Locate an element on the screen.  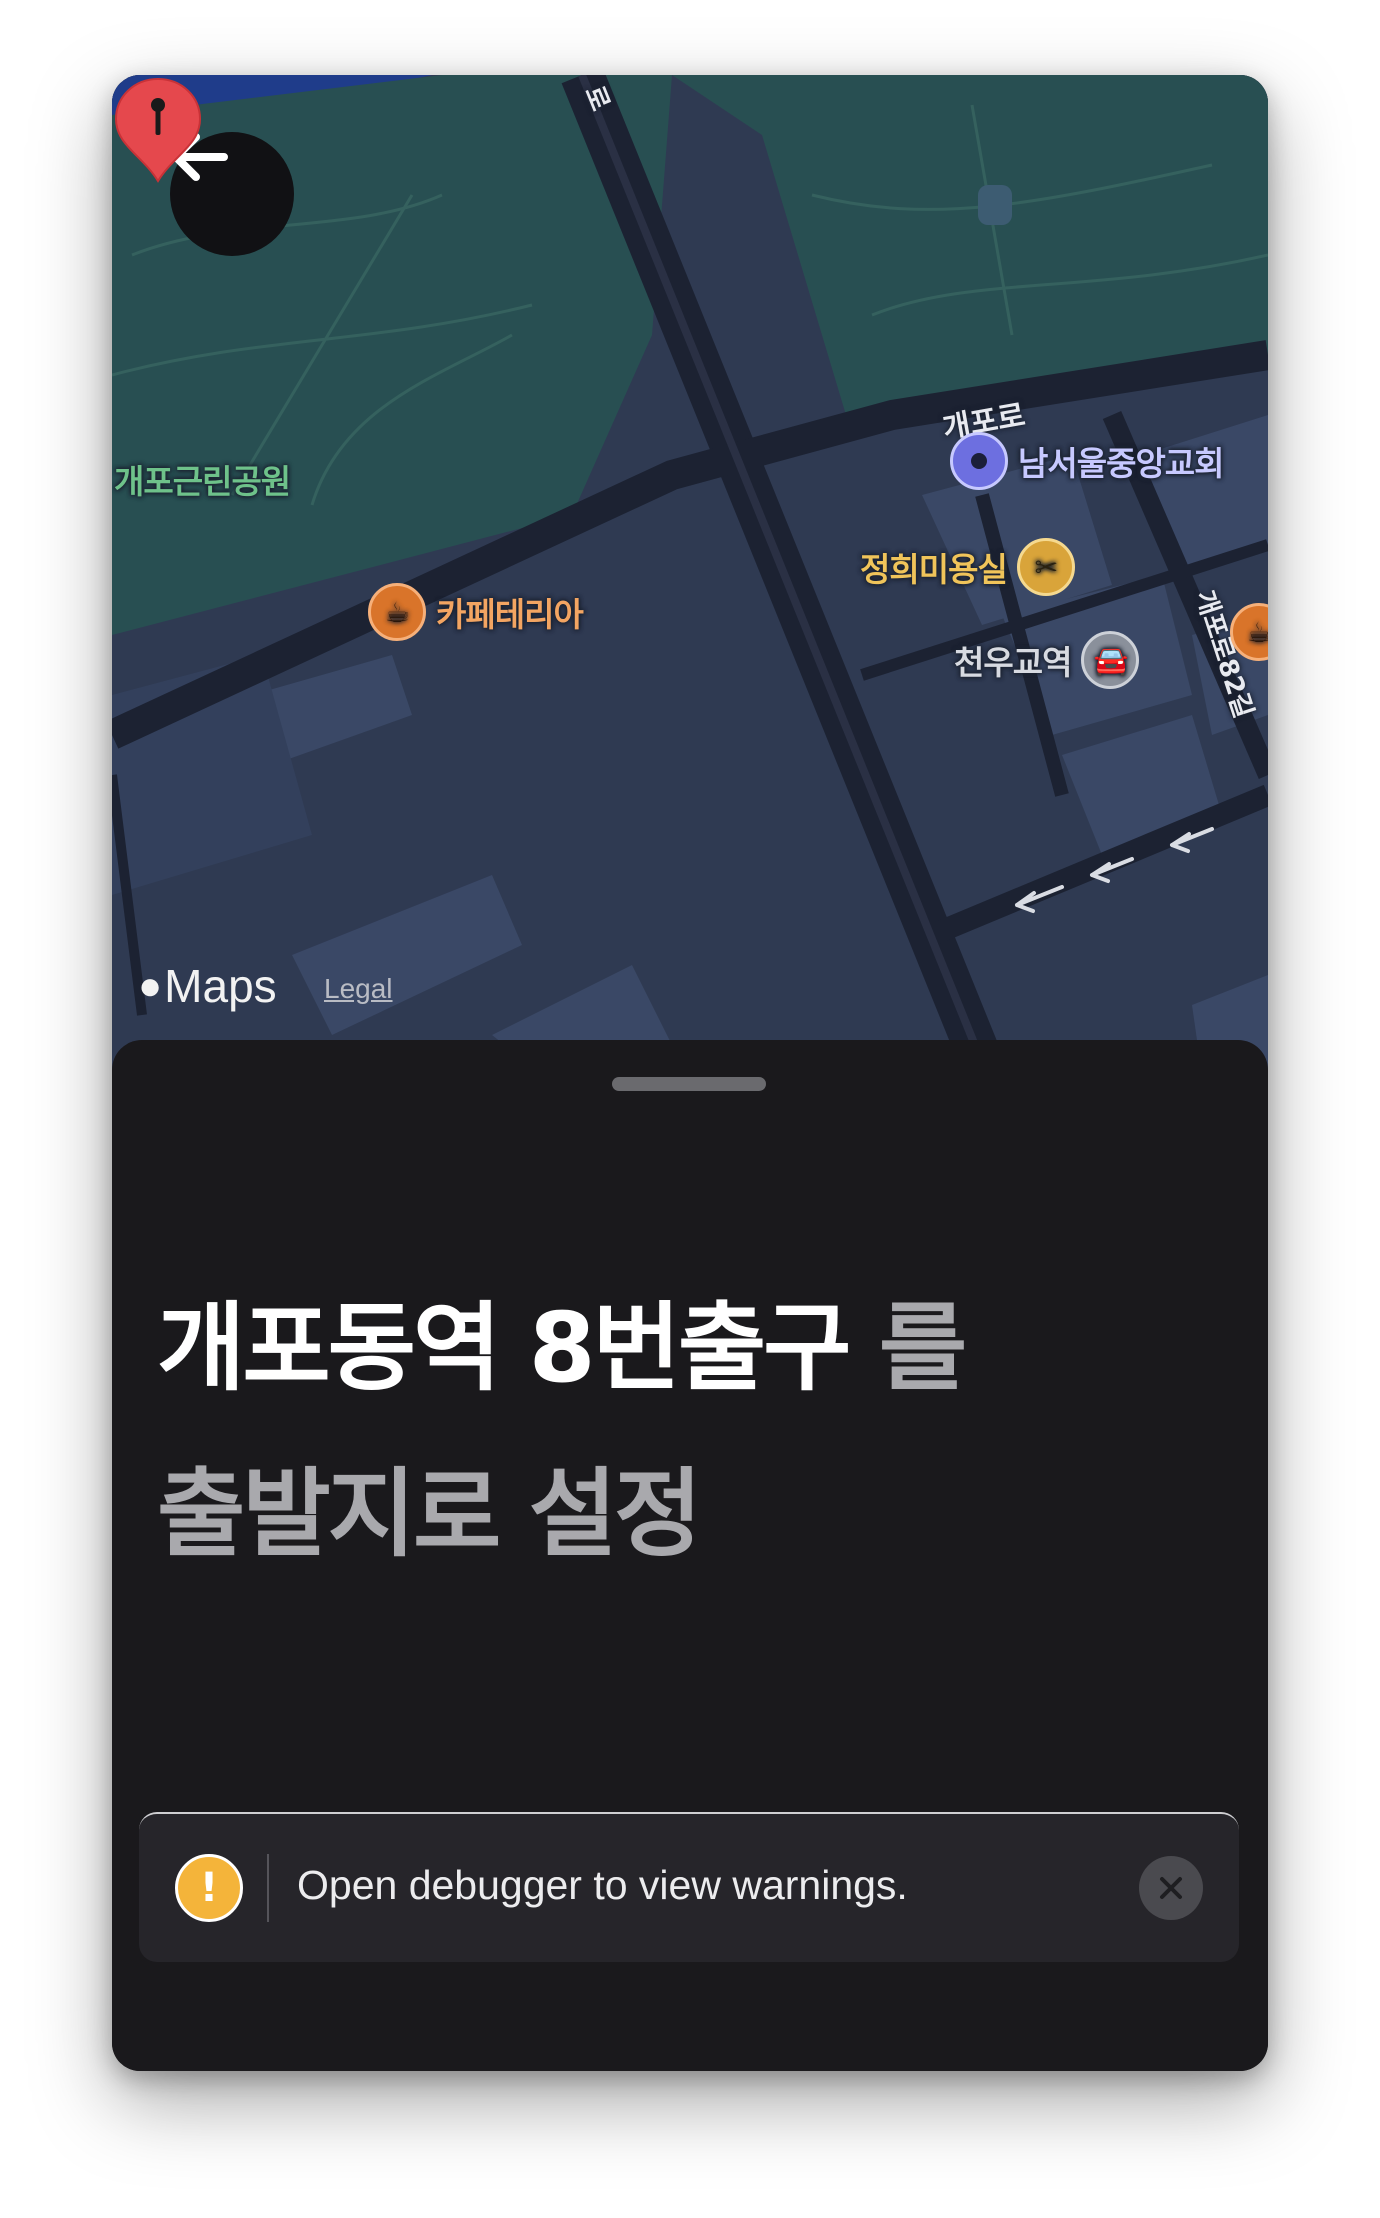
park-label-text: 개포근린공원 is located at coordinates (202, 481).